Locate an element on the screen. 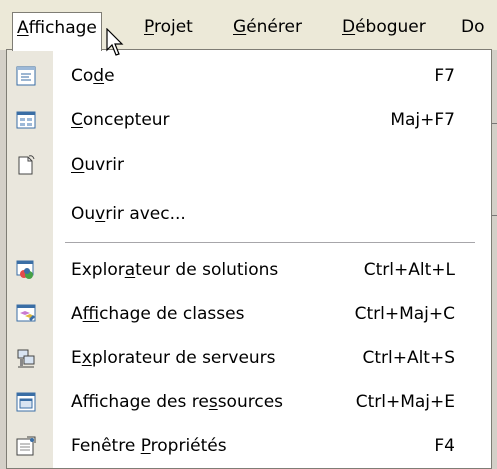 This screenshot has height=469, width=497. menu-item-affichage-ressources: Affichage des ressources Ctrl+Maj+E is located at coordinates (249, 402).